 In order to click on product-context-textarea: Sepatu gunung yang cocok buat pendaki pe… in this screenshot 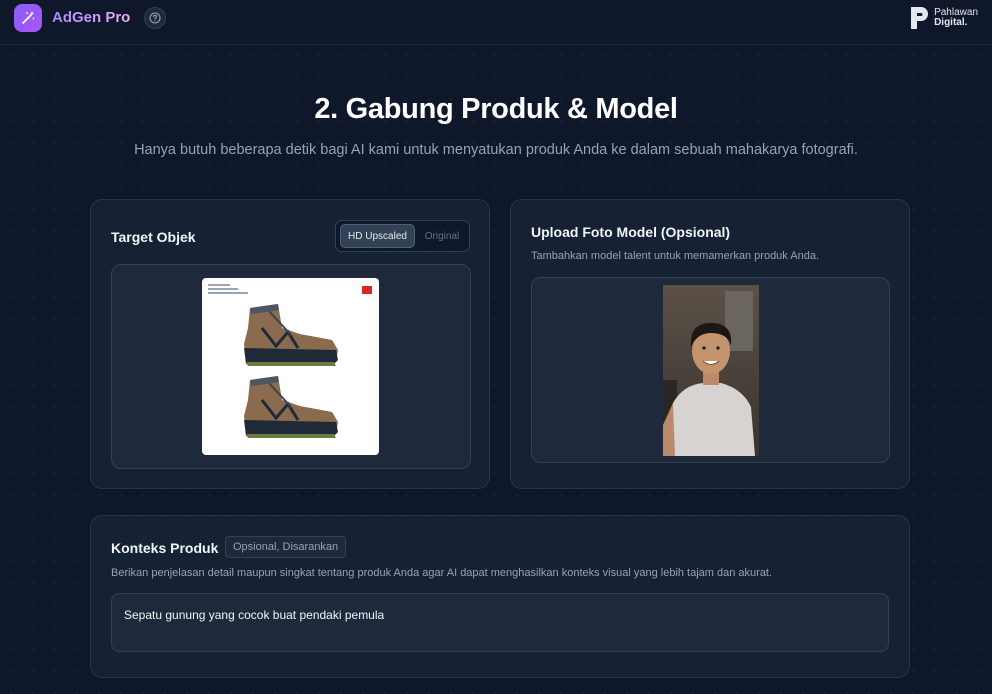, I will do `click(500, 622)`.